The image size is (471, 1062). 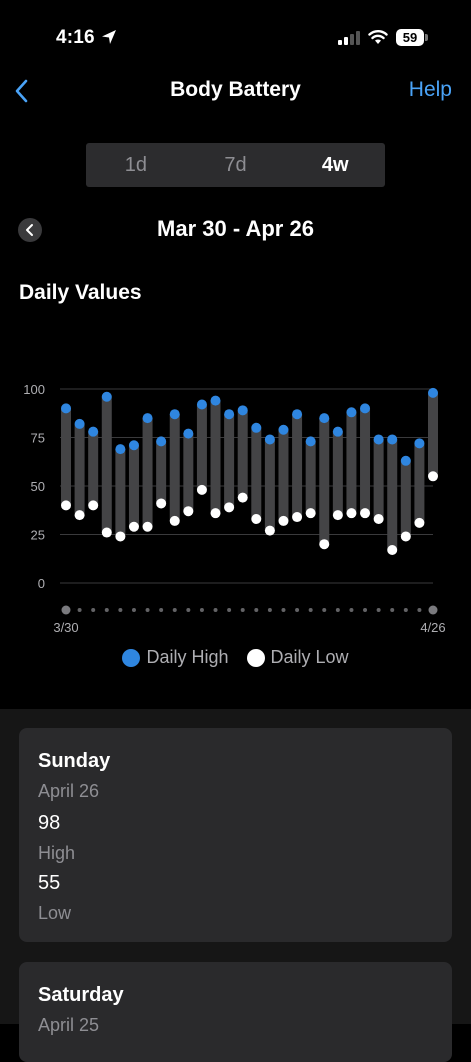 What do you see at coordinates (426, 37) in the screenshot?
I see `battery-nub` at bounding box center [426, 37].